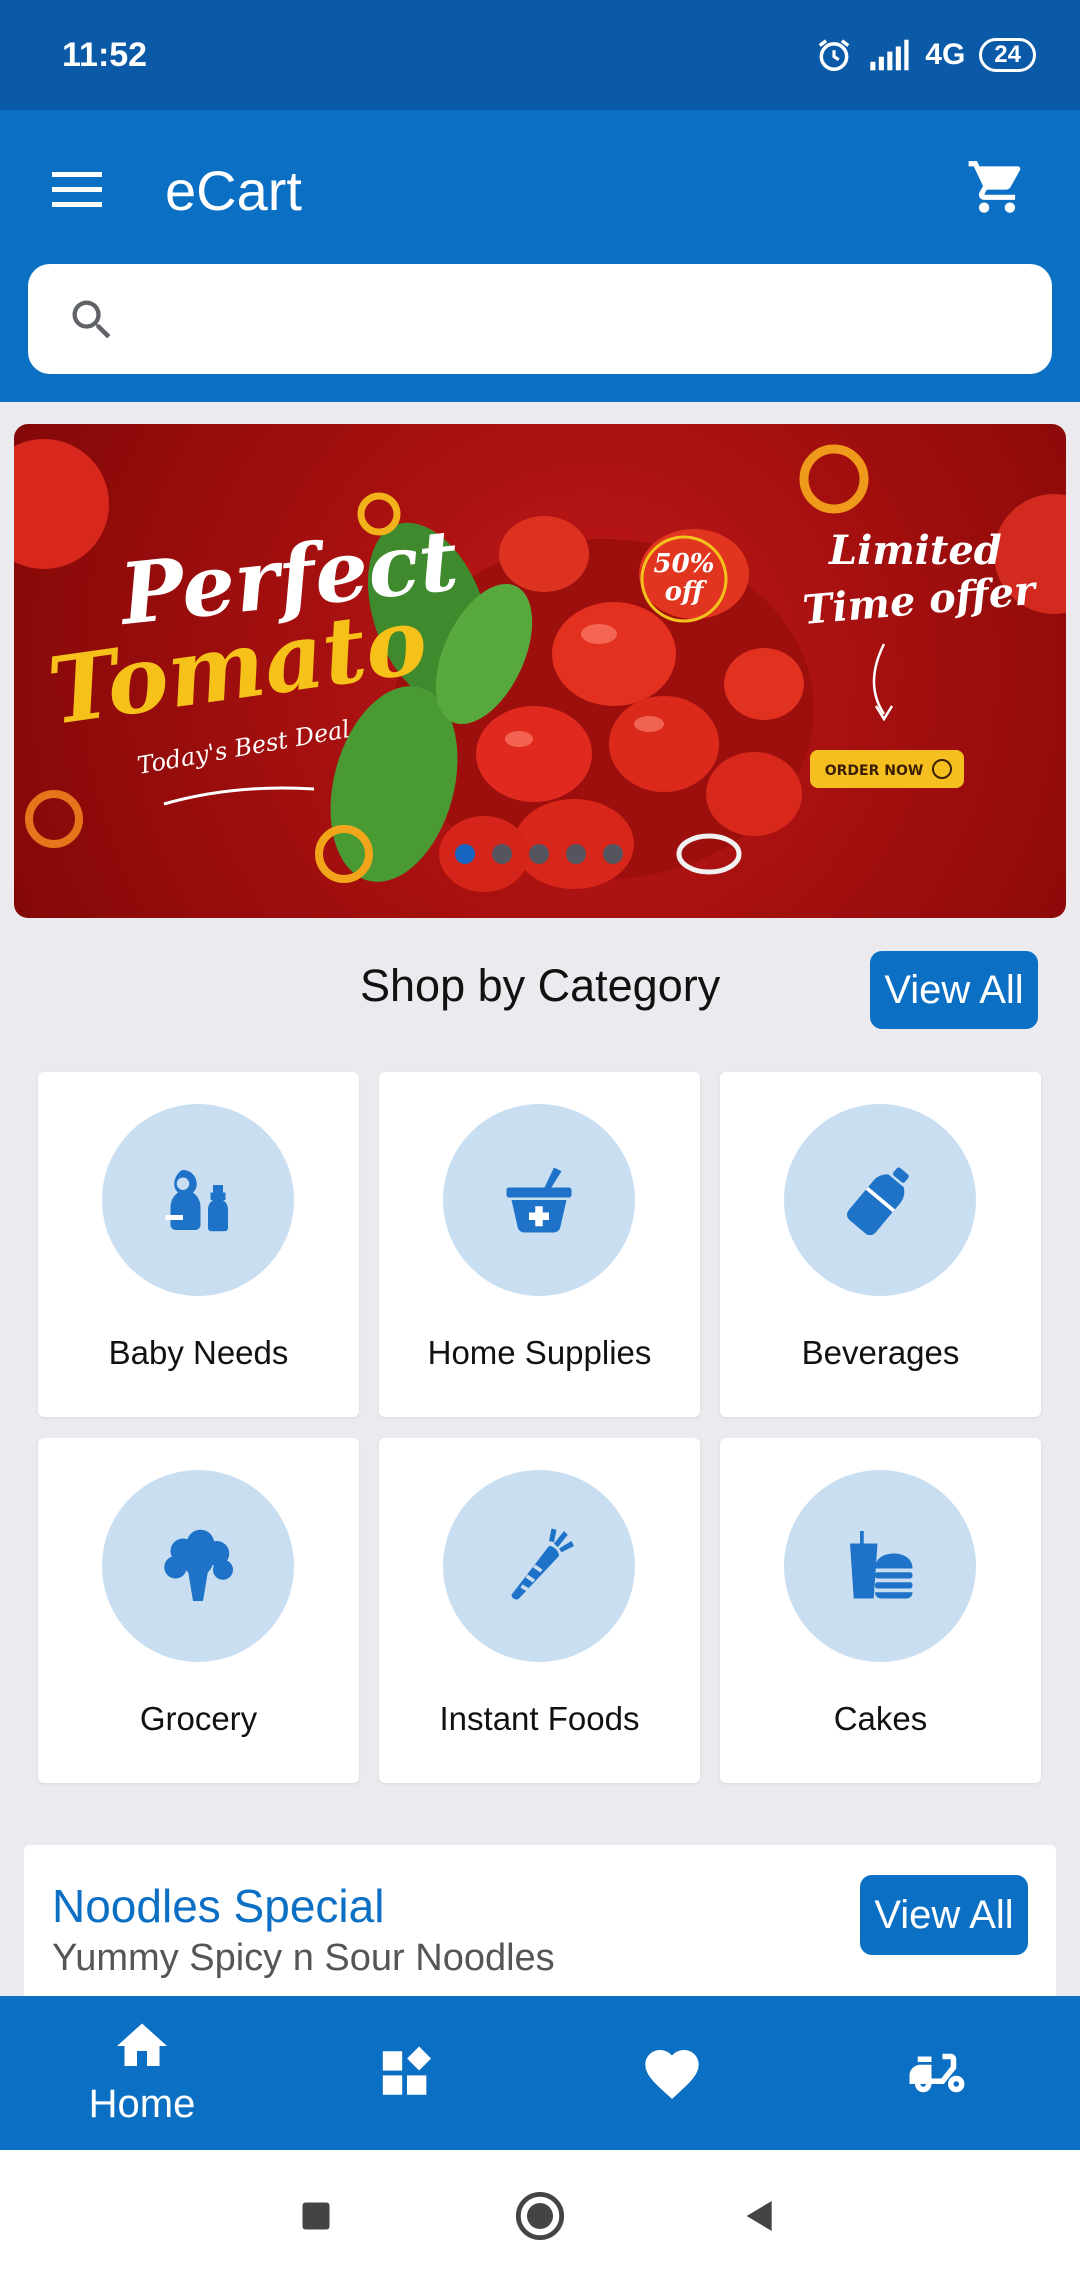 The height and width of the screenshot is (2280, 1080). I want to click on recents-icon, so click(316, 2216).